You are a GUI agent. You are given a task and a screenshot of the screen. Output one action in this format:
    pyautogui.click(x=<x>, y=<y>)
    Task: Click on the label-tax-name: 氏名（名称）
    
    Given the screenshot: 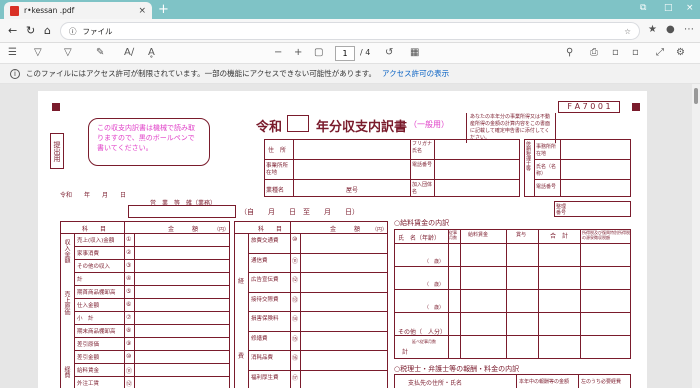 What is the action you would take?
    pyautogui.click(x=546, y=170)
    